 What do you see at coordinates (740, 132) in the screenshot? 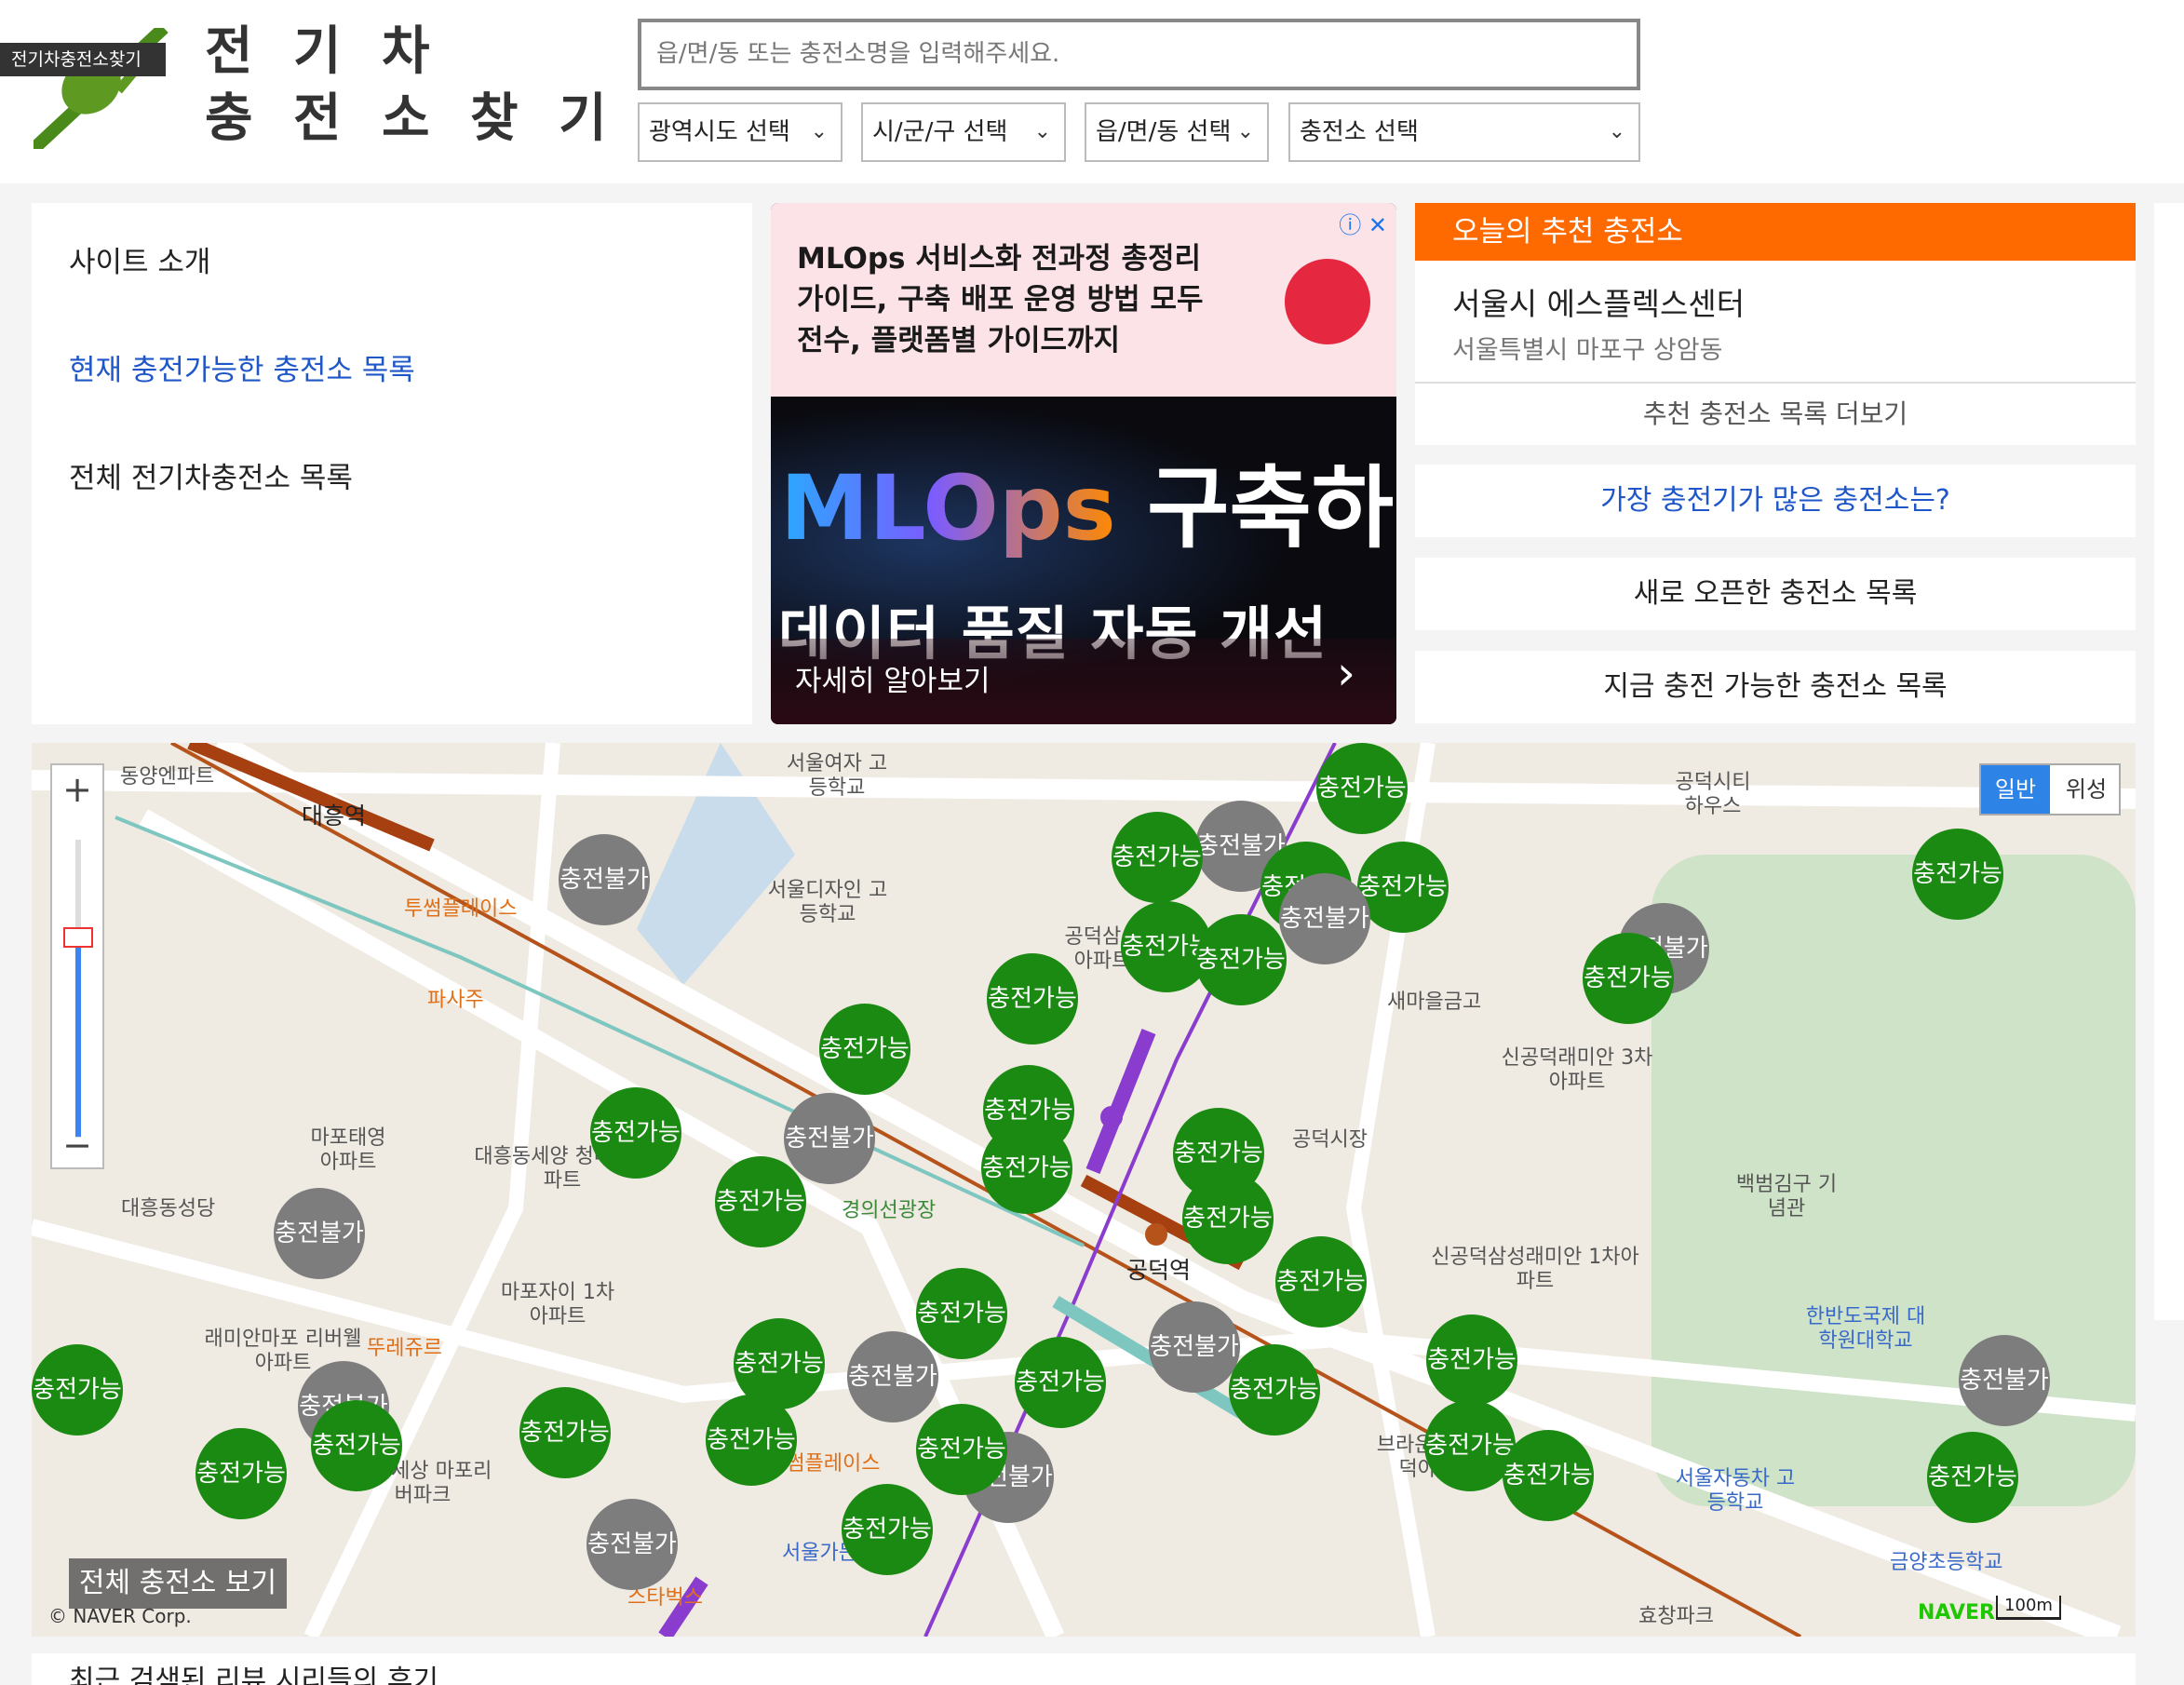
I see `region-select: 광역시도 선택 ⌄` at bounding box center [740, 132].